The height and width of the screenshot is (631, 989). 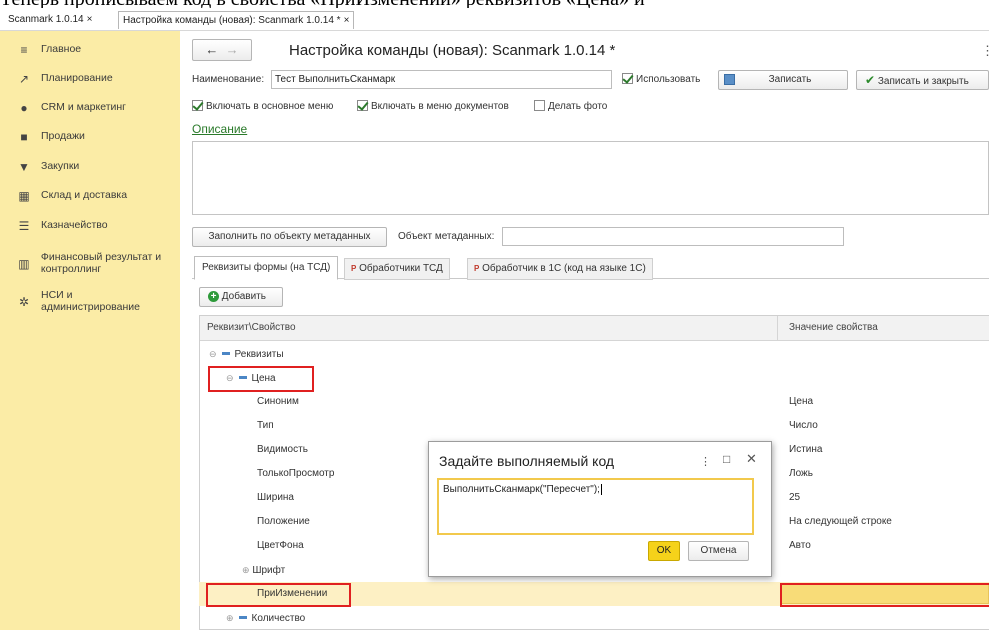 I want to click on crm-icon: ●, so click(x=24, y=108).